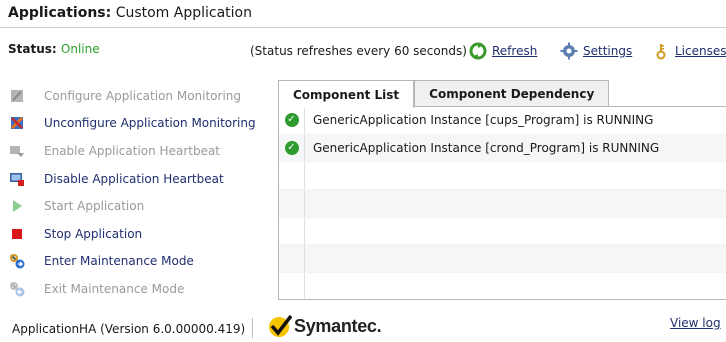  Describe the element at coordinates (661, 52) in the screenshot. I see `key-icon` at that location.